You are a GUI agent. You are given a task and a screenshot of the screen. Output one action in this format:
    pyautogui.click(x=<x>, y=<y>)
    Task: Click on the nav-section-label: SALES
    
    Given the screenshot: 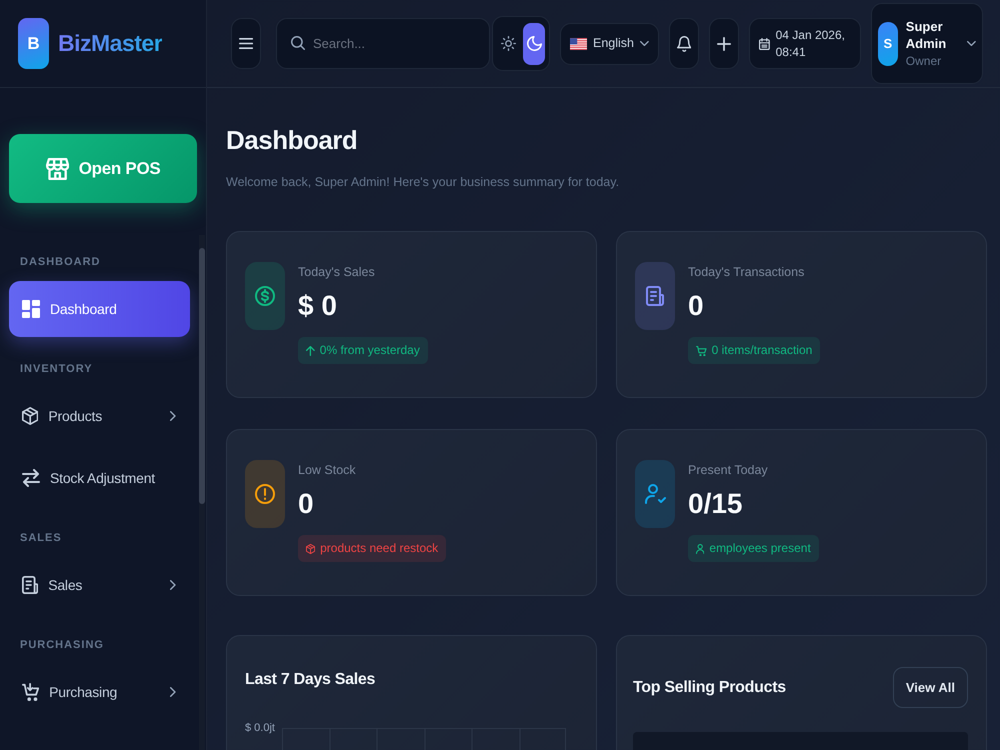 What is the action you would take?
    pyautogui.click(x=41, y=538)
    